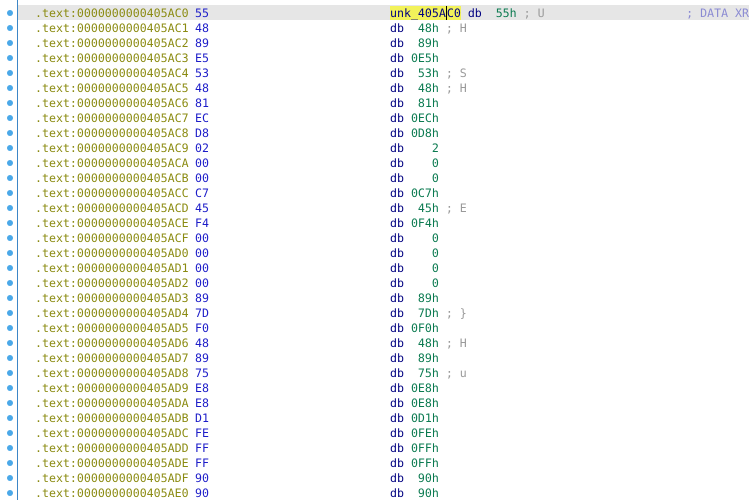 This screenshot has height=500, width=749. Describe the element at coordinates (383, 87) in the screenshot. I see `listing-row: .text:0000000000405AC5 48 db 48h ; H` at that location.